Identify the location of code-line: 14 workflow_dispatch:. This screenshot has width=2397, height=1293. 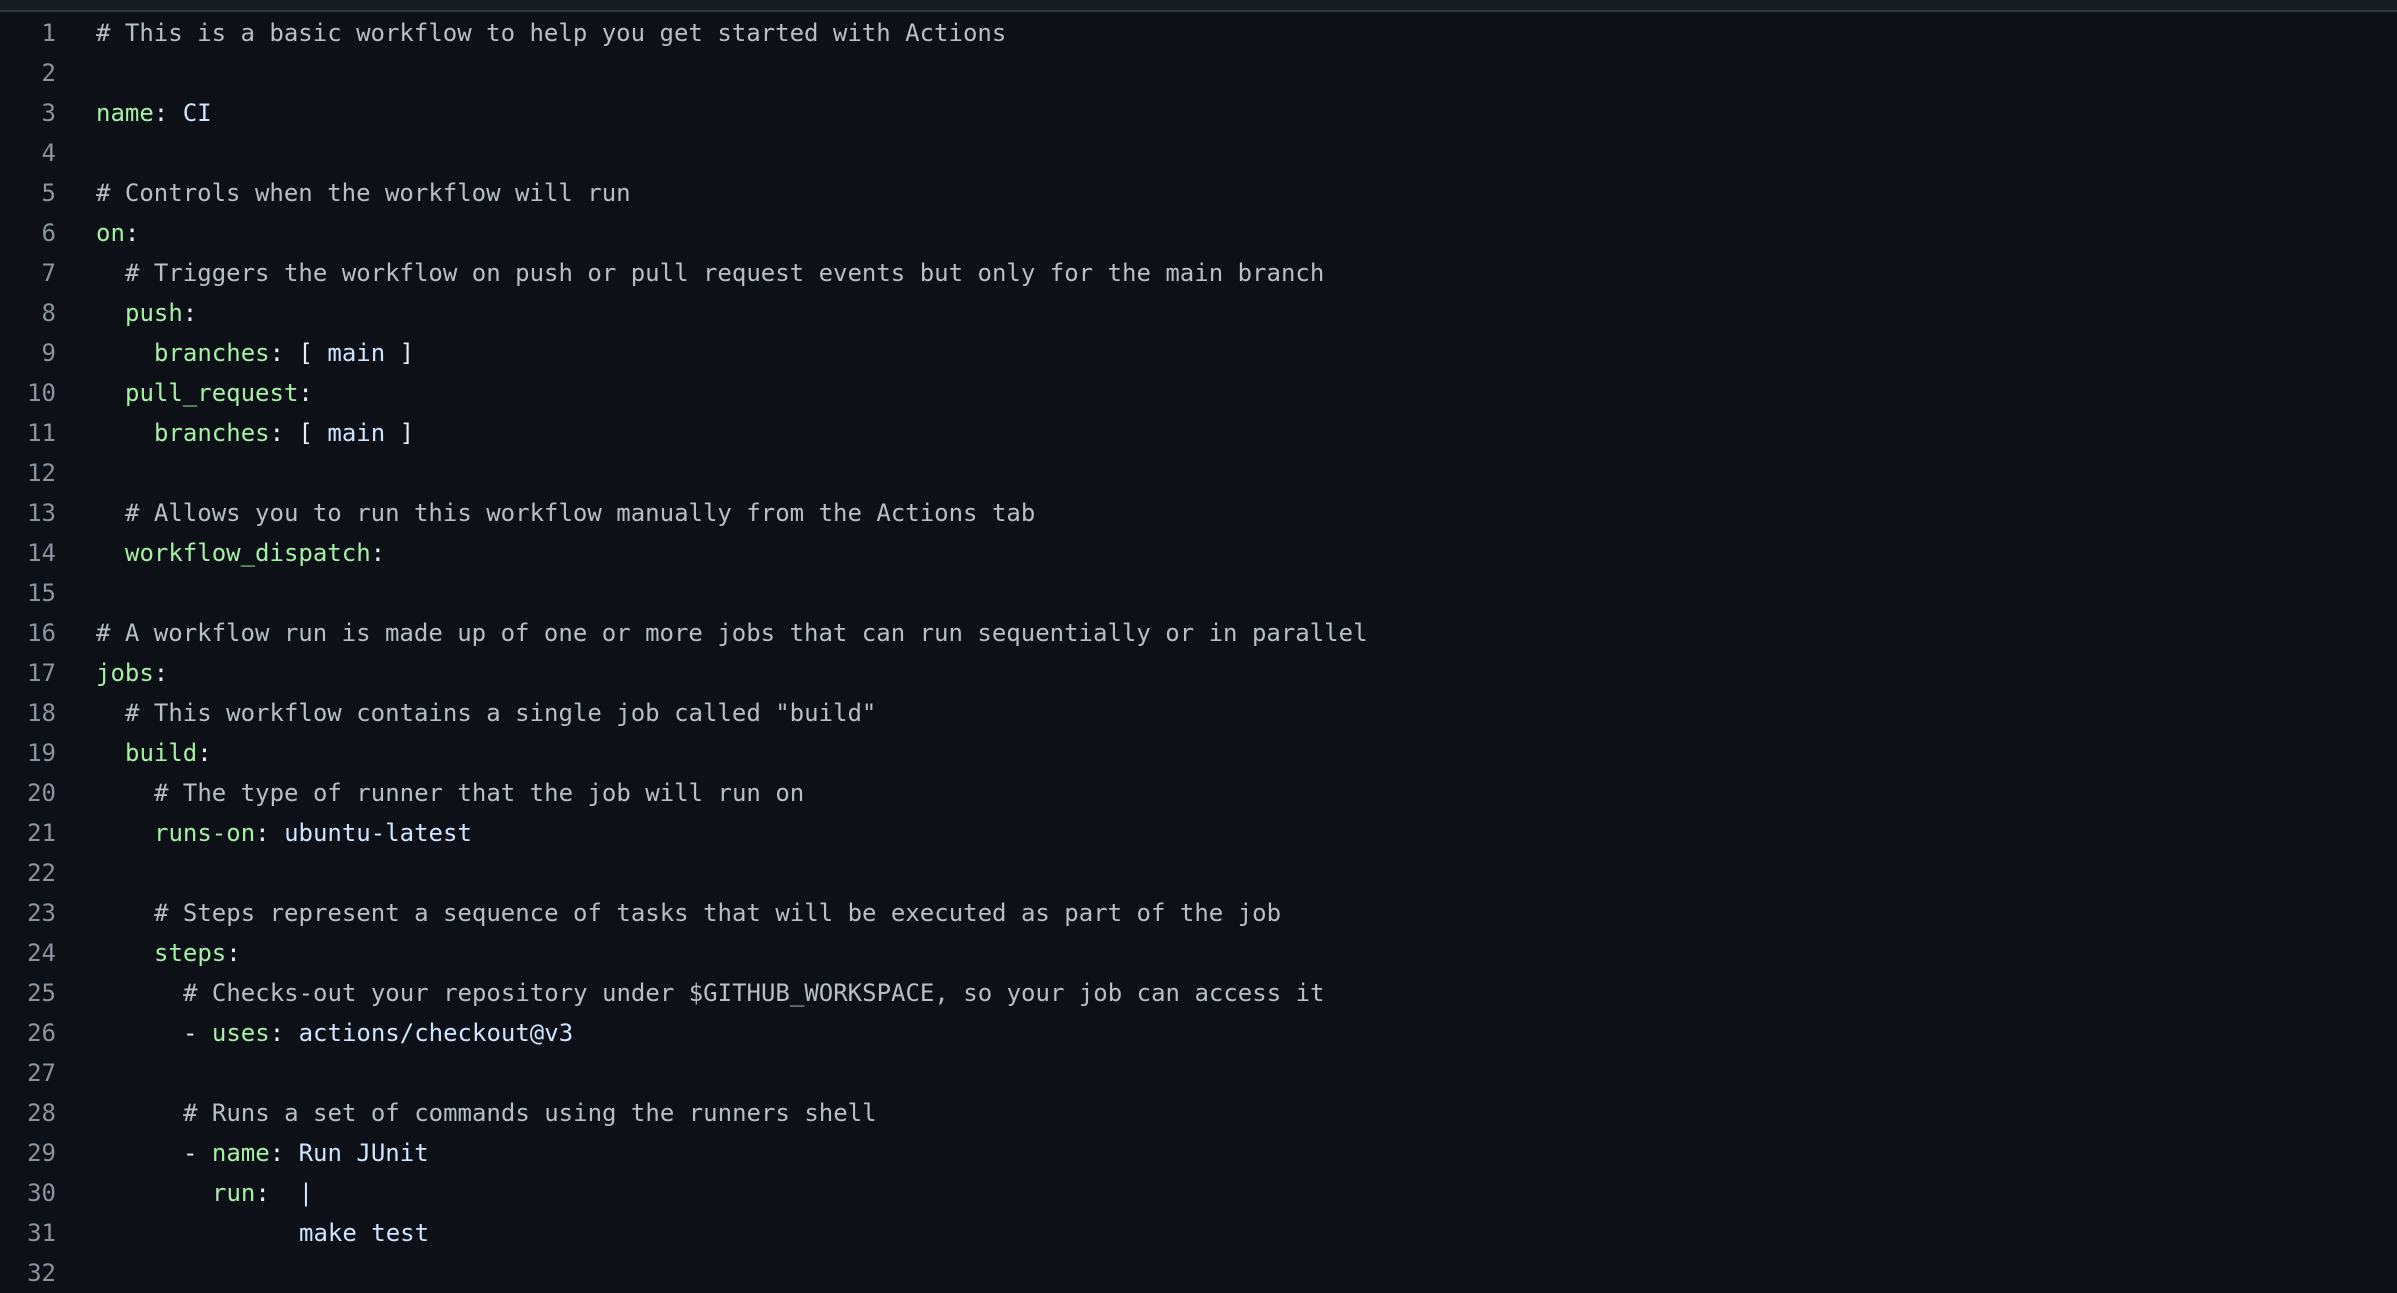
(1198, 553).